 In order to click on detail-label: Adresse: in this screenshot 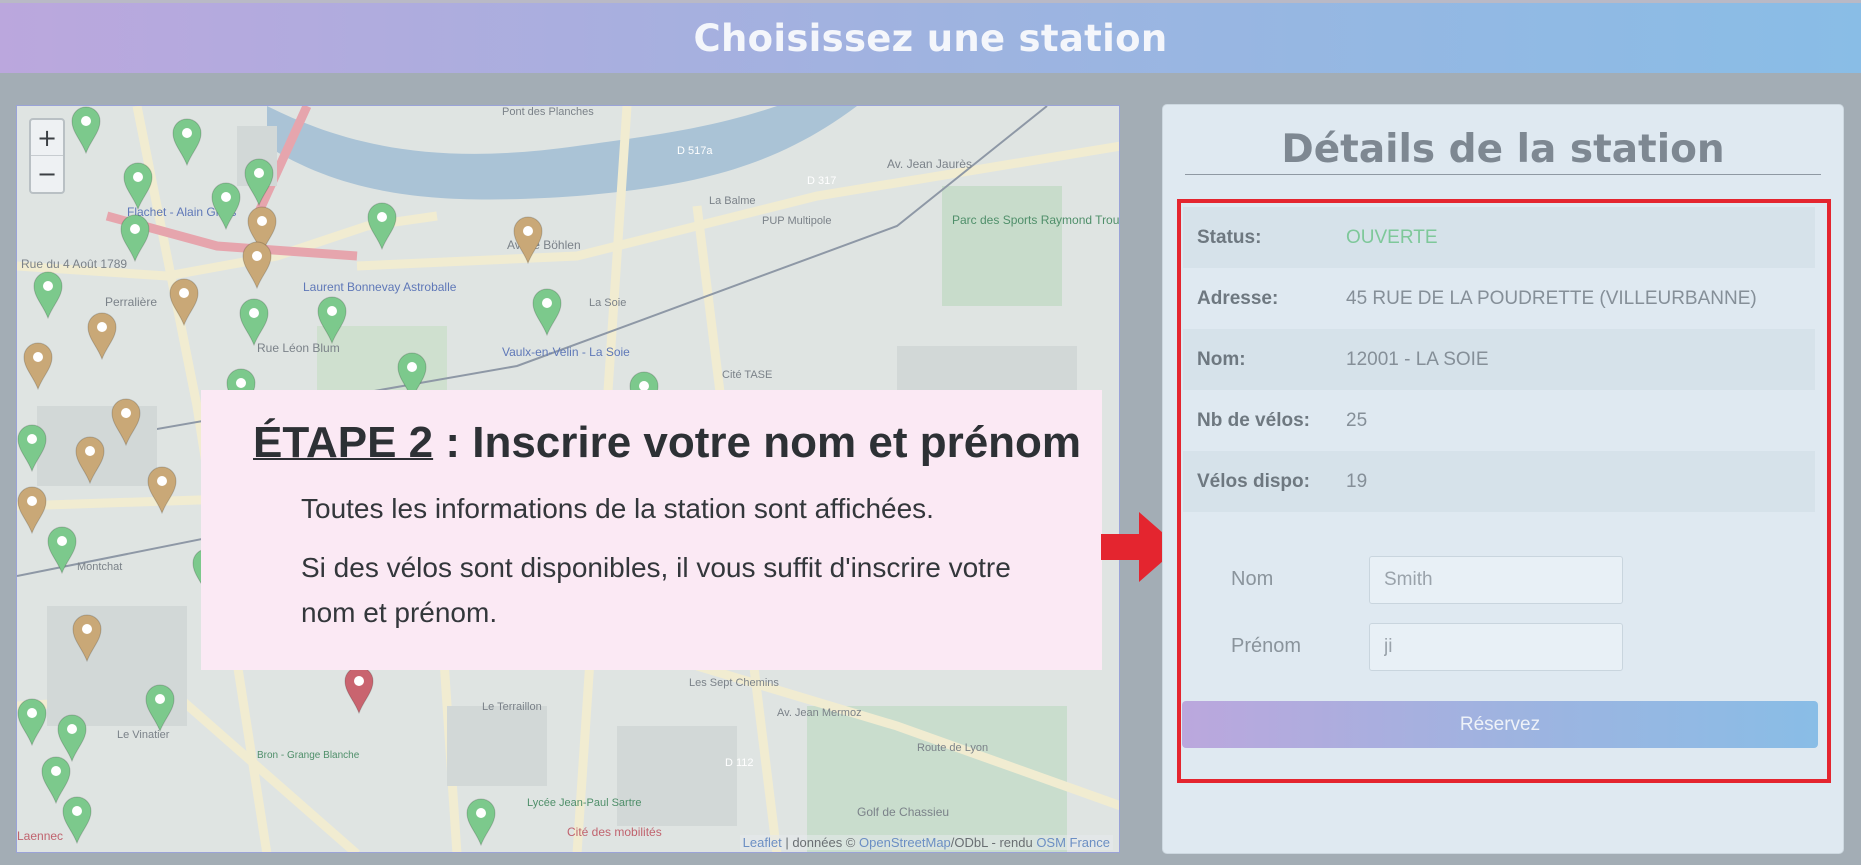, I will do `click(1238, 298)`.